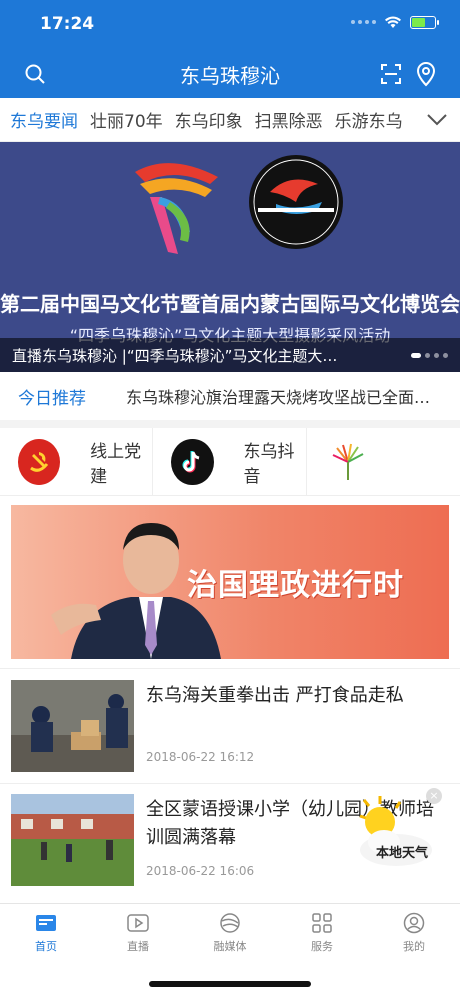 The height and width of the screenshot is (996, 460). I want to click on news-date: 2018-06-22 16:06, so click(200, 871).